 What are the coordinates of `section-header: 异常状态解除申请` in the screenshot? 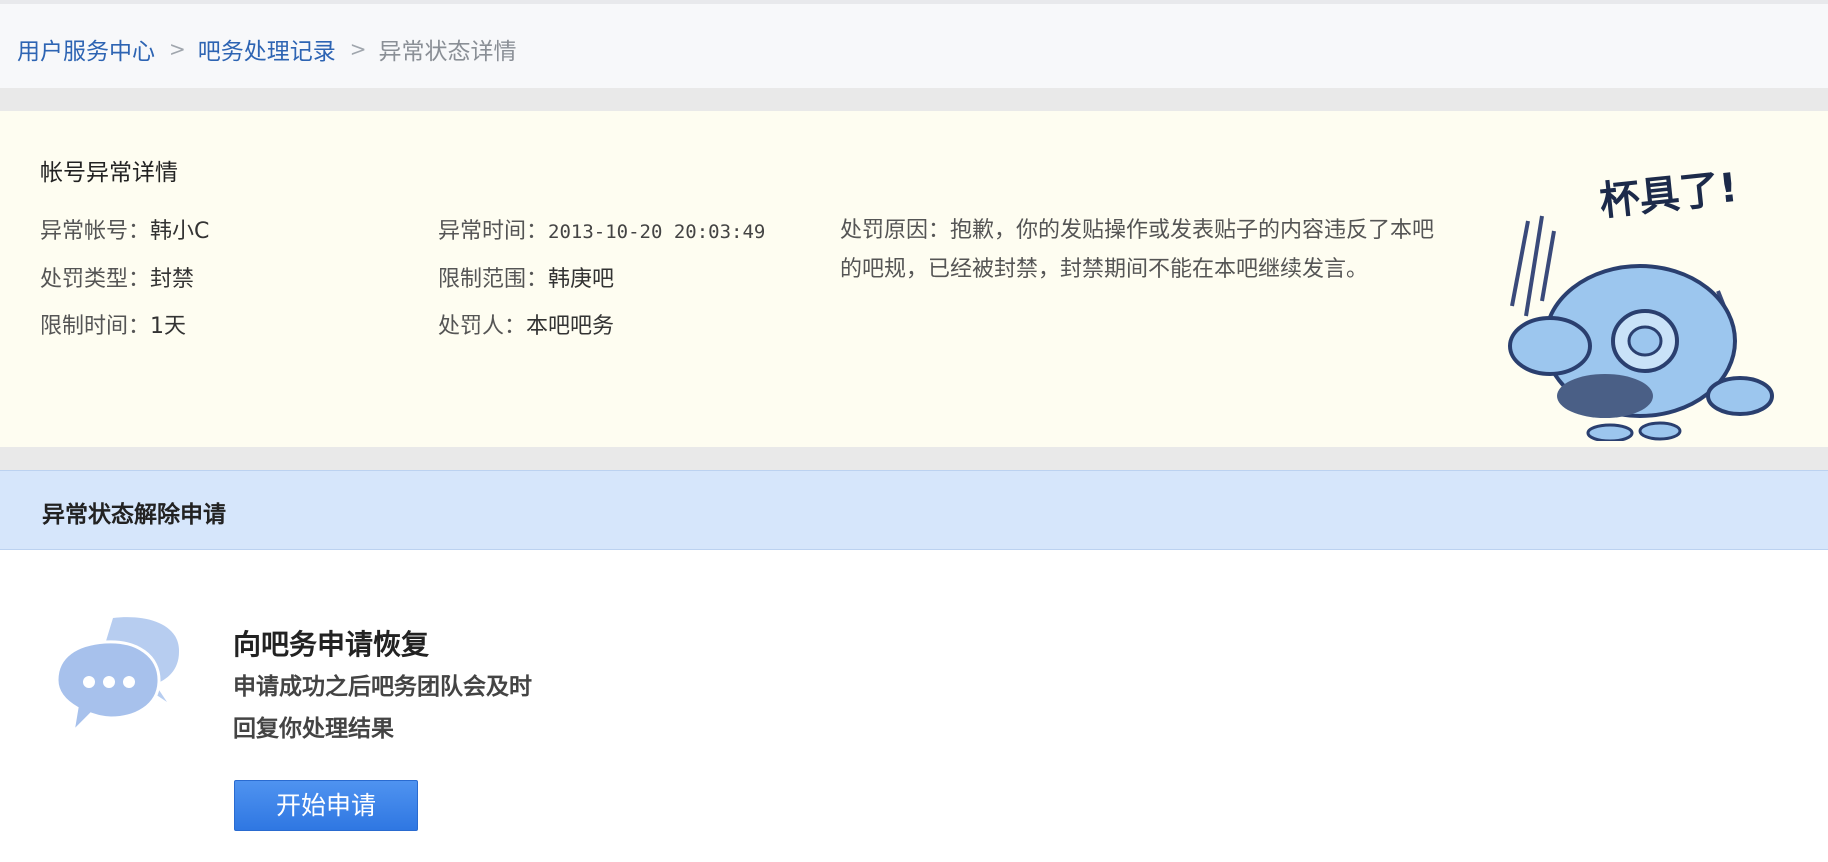 It's located at (914, 510).